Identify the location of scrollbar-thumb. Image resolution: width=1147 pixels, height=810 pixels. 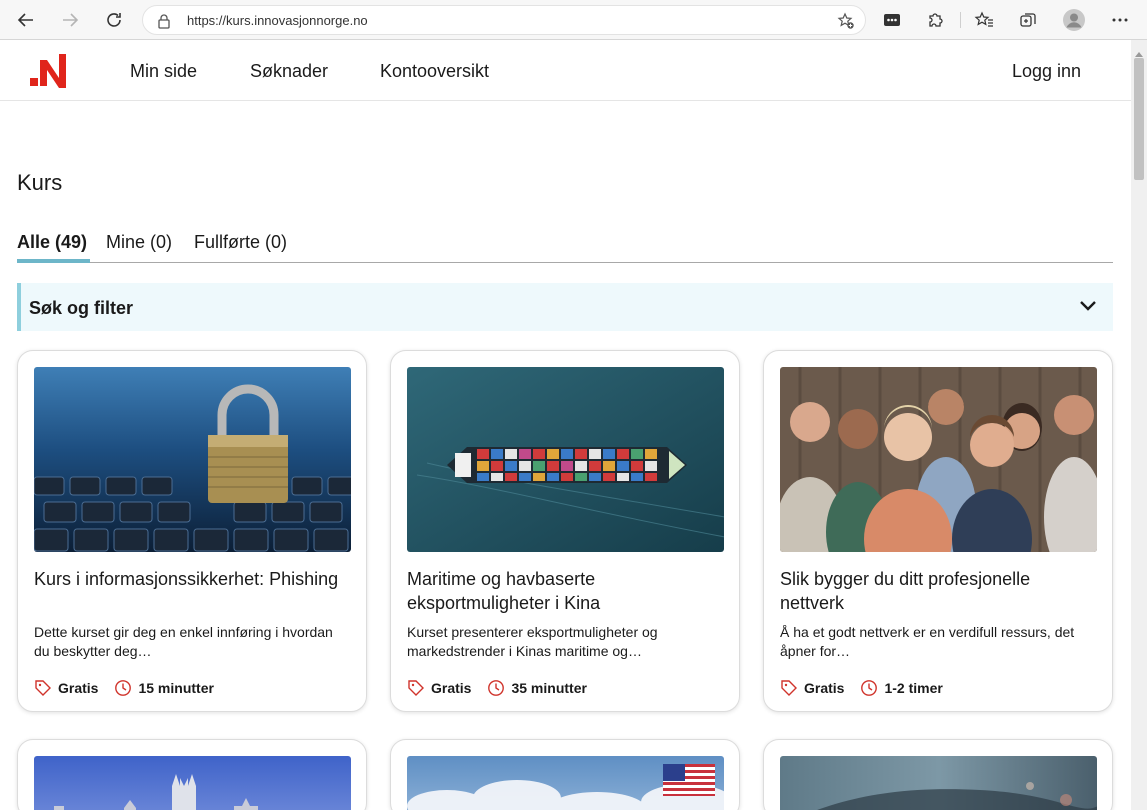
(1139, 119).